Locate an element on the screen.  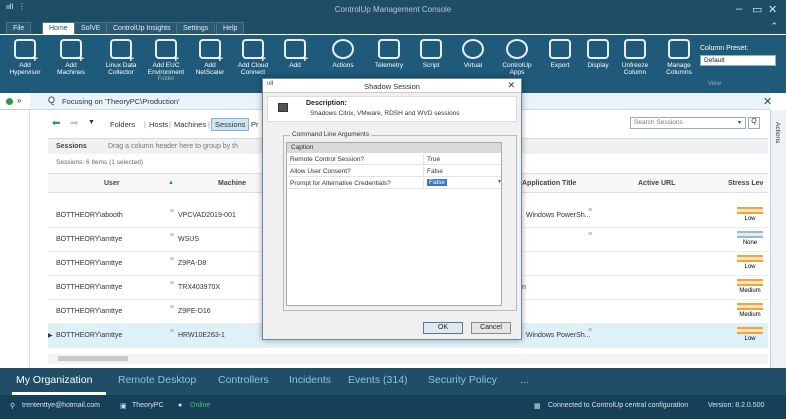
cell-machine: Z9PE-D16 is located at coordinates (194, 311).